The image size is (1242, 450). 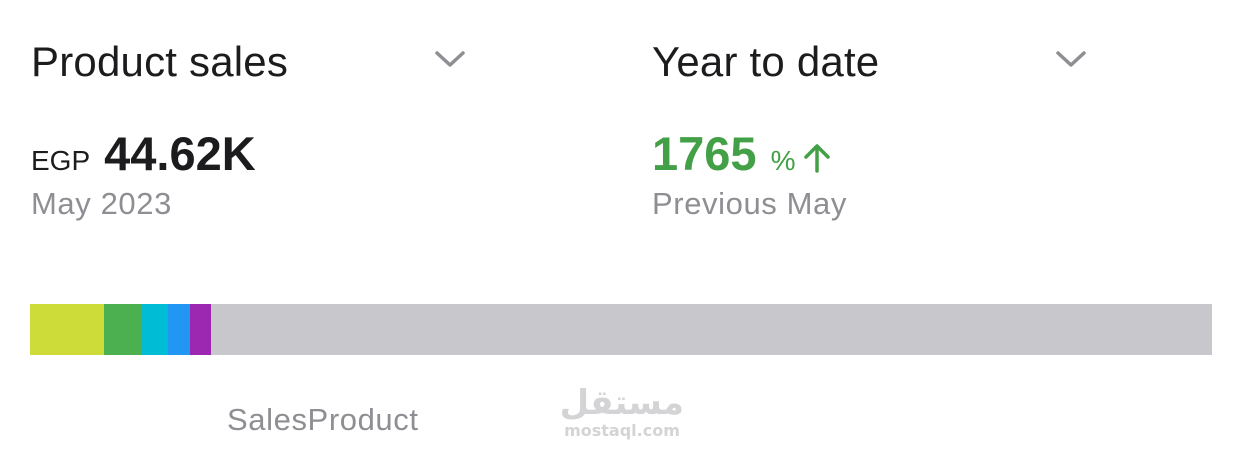 What do you see at coordinates (817, 158) in the screenshot?
I see `arrow-up-icon` at bounding box center [817, 158].